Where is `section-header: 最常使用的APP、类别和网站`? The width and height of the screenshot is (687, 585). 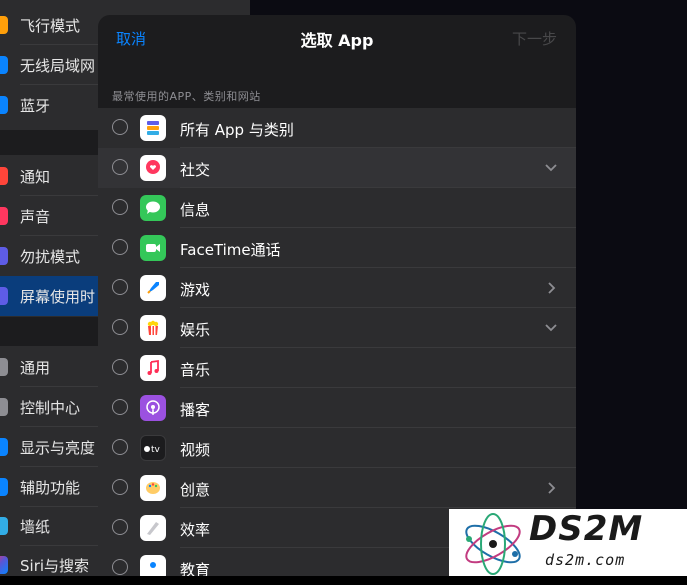
section-header: 最常使用的APP、类别和网站 is located at coordinates (186, 96).